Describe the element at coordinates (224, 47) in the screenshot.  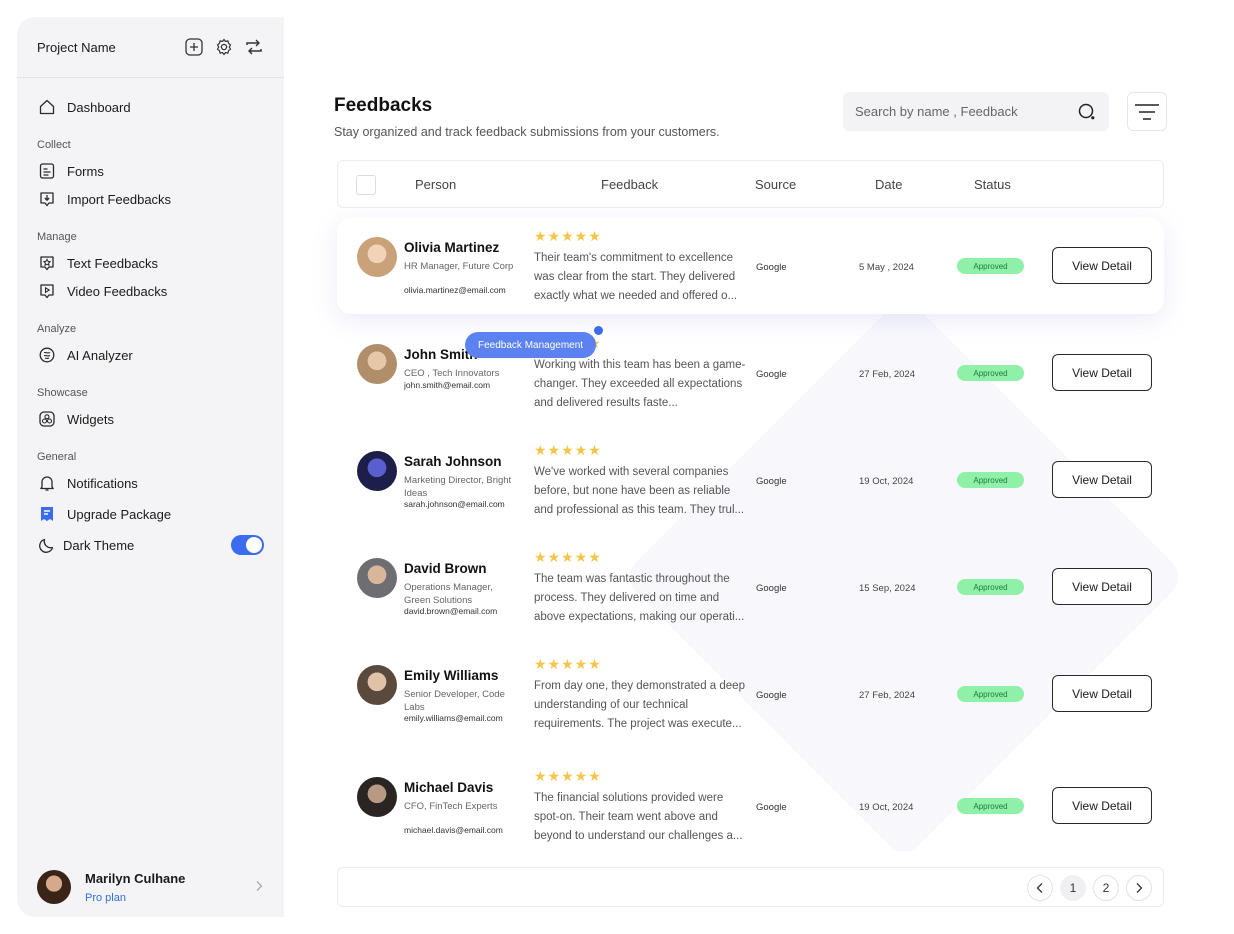
I see `gear-icon` at that location.